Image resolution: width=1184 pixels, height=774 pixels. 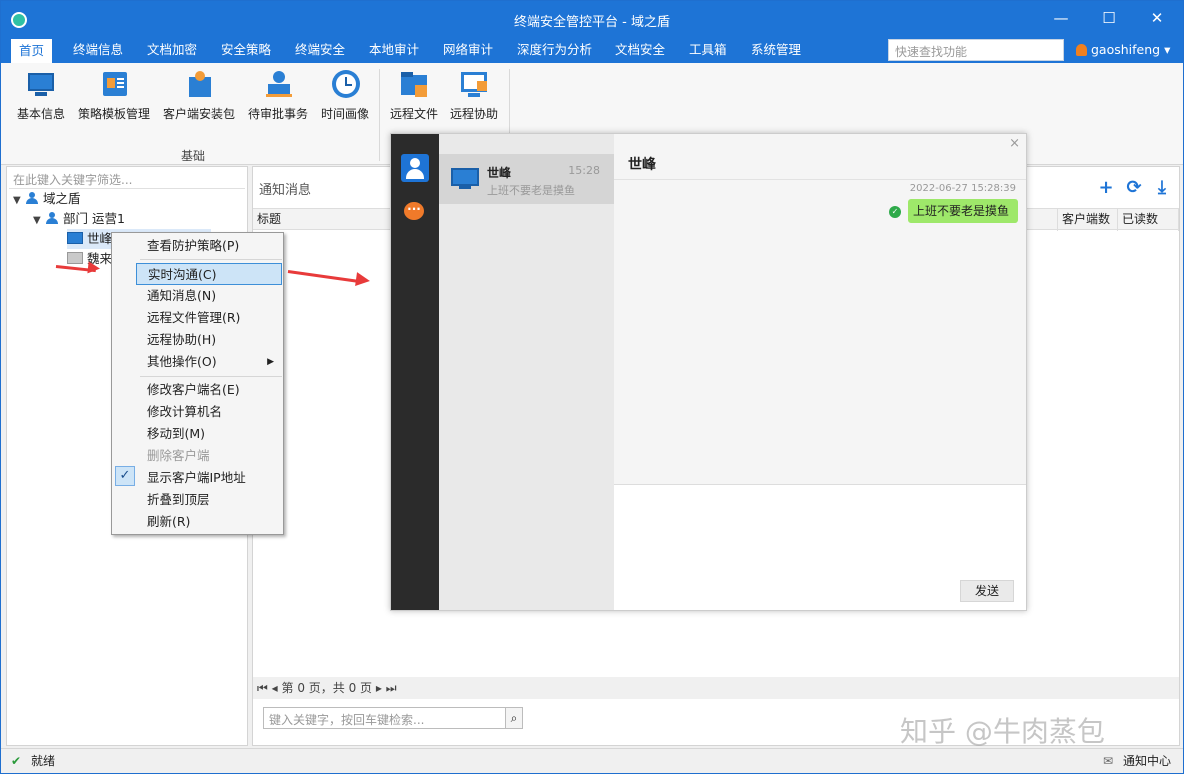 I want to click on menu-doc-encrypt: 文档加密, so click(x=172, y=50).